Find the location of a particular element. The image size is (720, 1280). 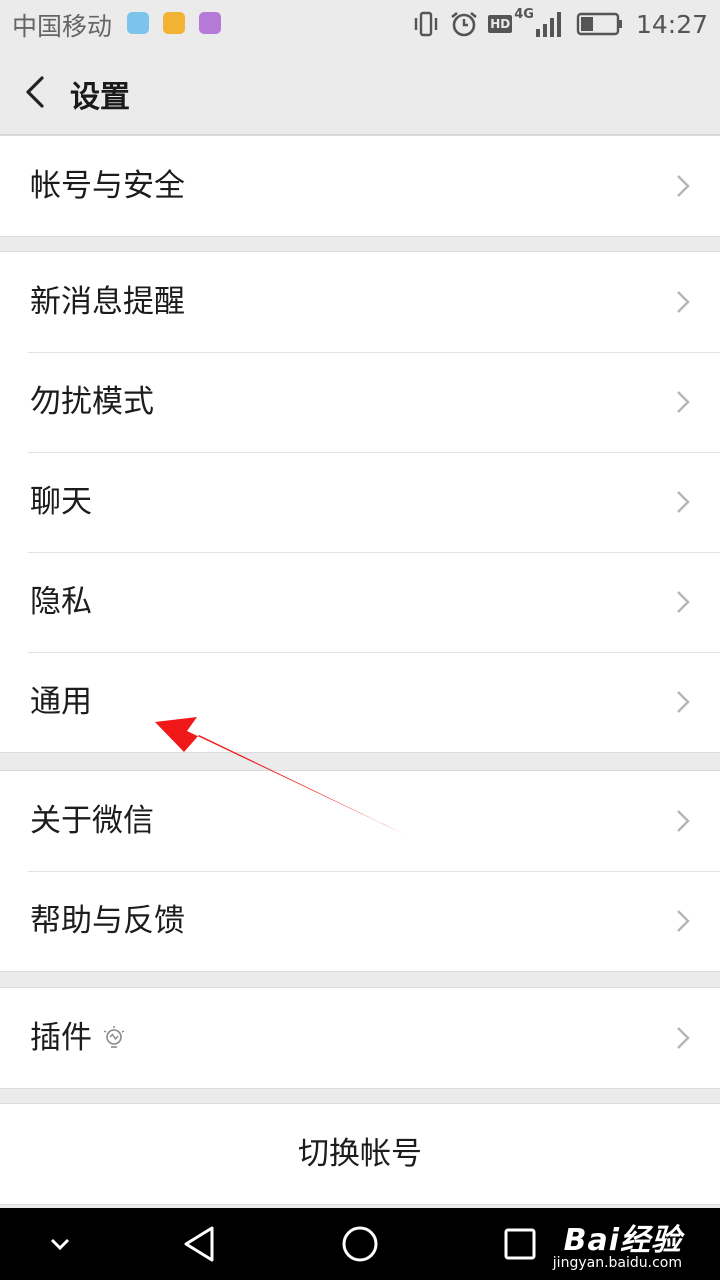

hd-badge: HD is located at coordinates (500, 24).